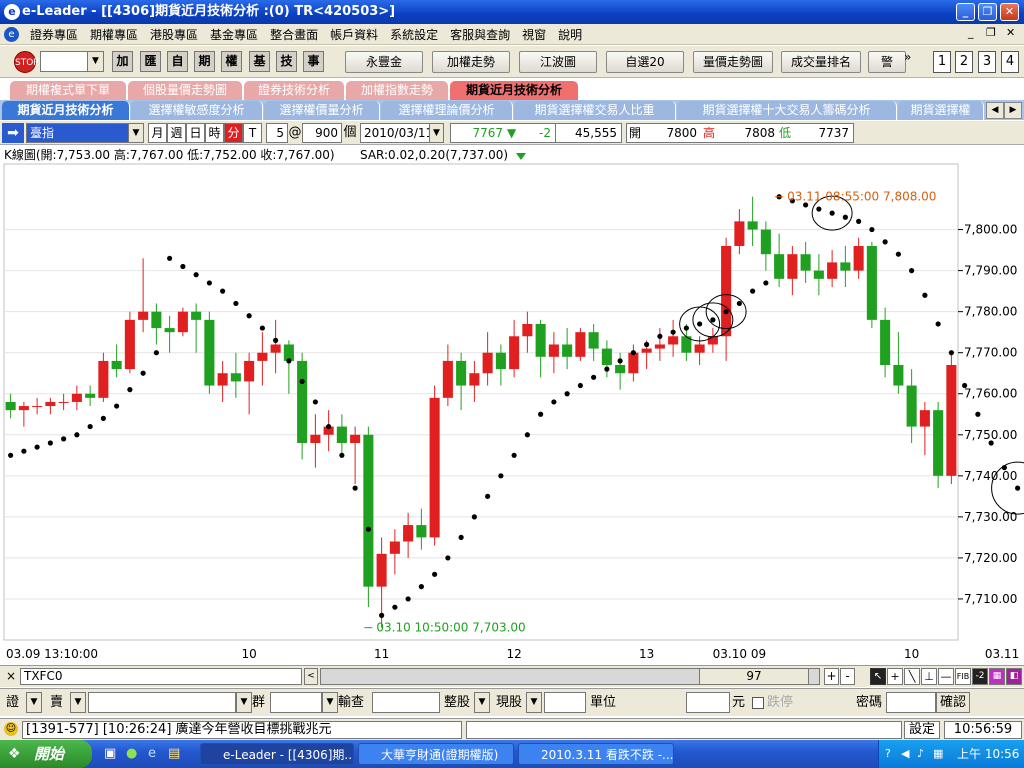 Image resolution: width=1024 pixels, height=768 pixels. I want to click on zoom-value: 97, so click(754, 676).